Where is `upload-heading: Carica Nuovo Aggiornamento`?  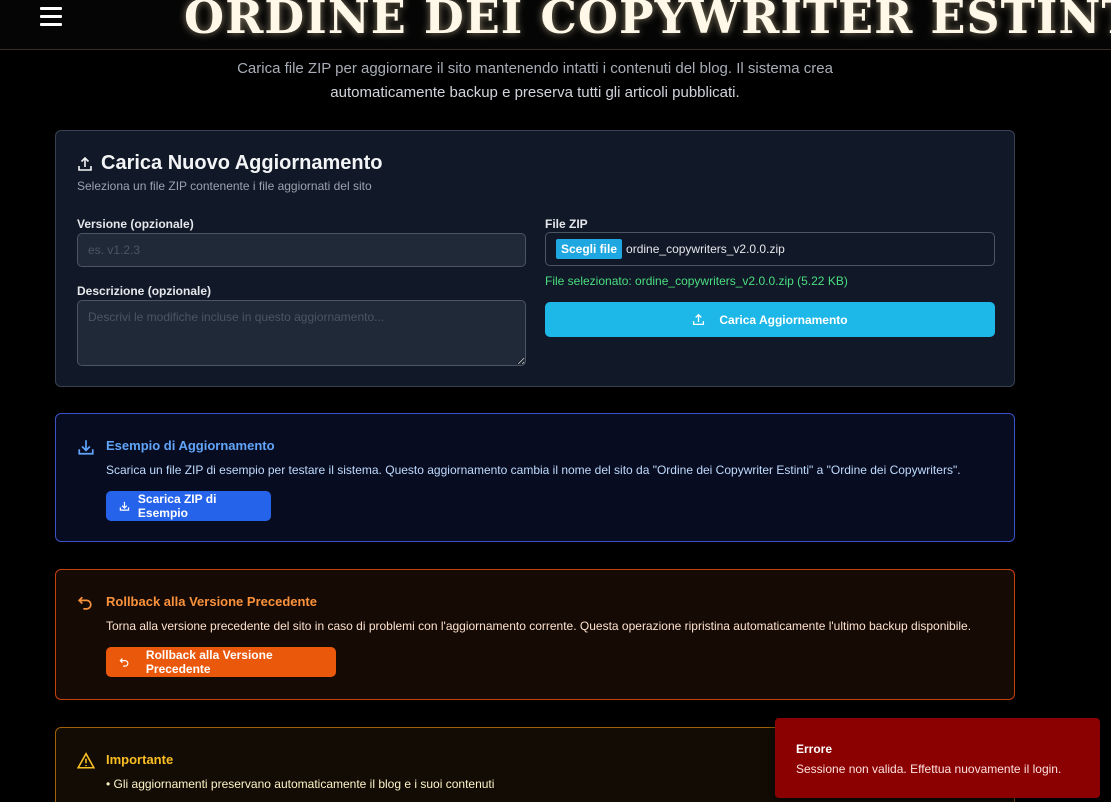 upload-heading: Carica Nuovo Aggiornamento is located at coordinates (230, 163).